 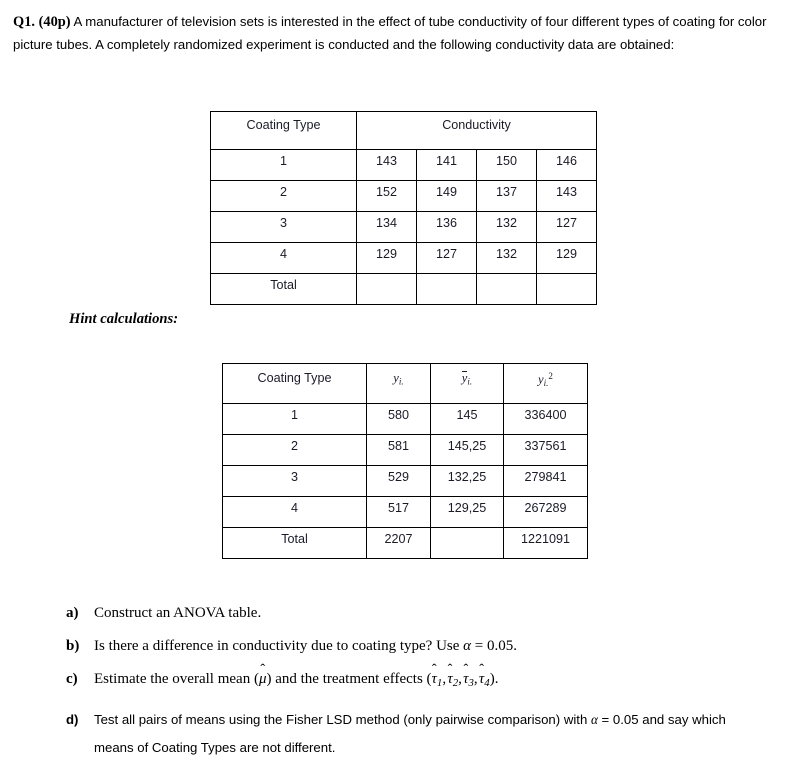 What do you see at coordinates (446, 165) in the screenshot?
I see `cell-conductivity-value: 141` at bounding box center [446, 165].